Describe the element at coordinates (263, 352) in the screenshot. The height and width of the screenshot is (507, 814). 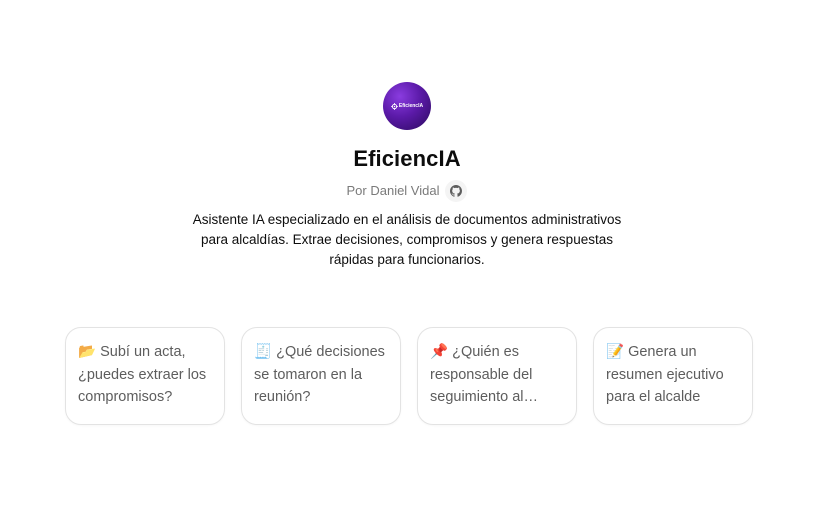
I see `receipt-icon: 🧾` at that location.